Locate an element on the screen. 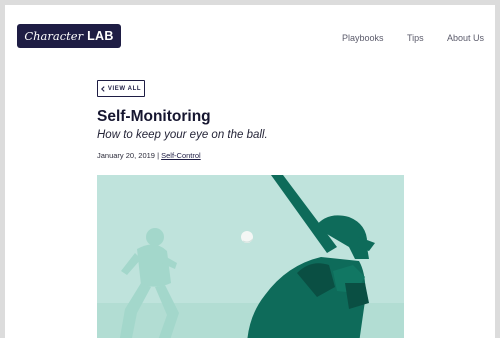  article-meta: January 20, 2019 | Self-Control is located at coordinates (149, 155).